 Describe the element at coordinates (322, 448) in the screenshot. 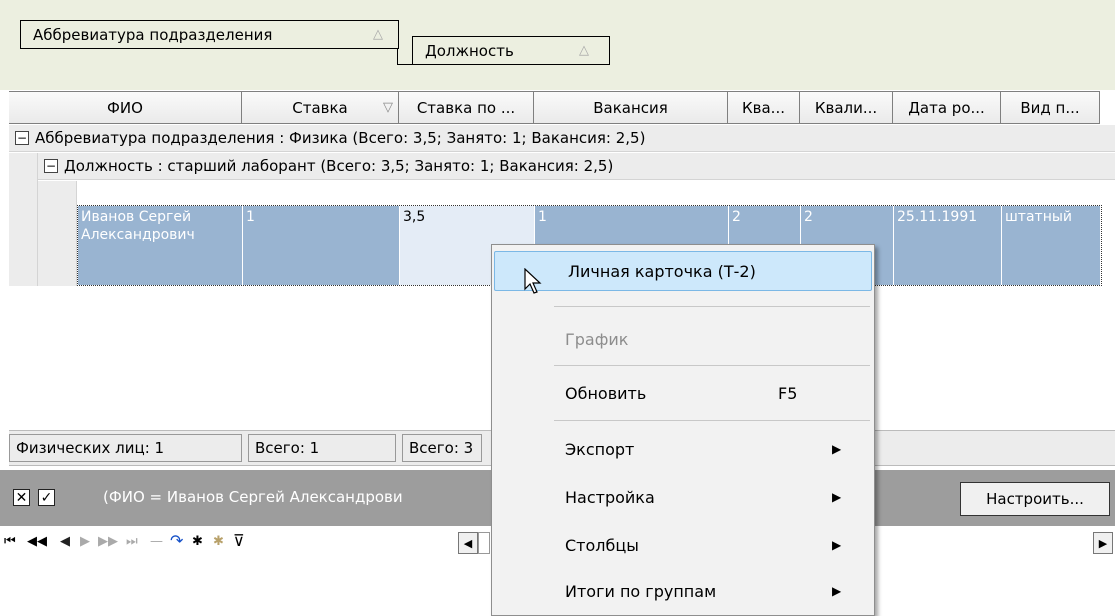

I see `footer-total-stavka: Всего: 1` at that location.